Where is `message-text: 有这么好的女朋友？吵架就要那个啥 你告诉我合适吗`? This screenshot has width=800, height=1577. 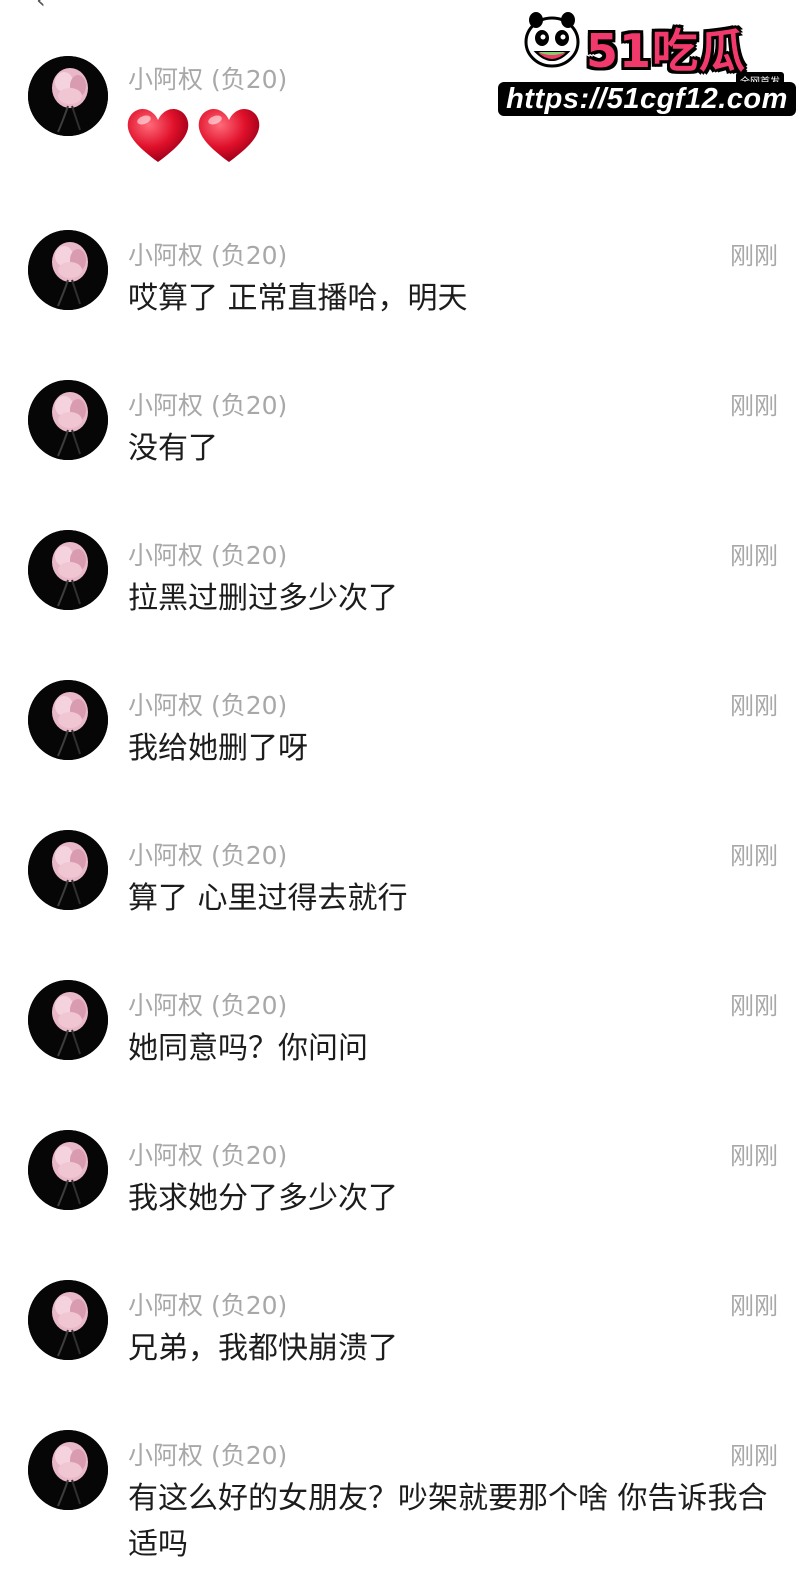
message-text: 有这么好的女朋友？吵架就要那个啥 你告诉我合适吗 is located at coordinates (448, 1521).